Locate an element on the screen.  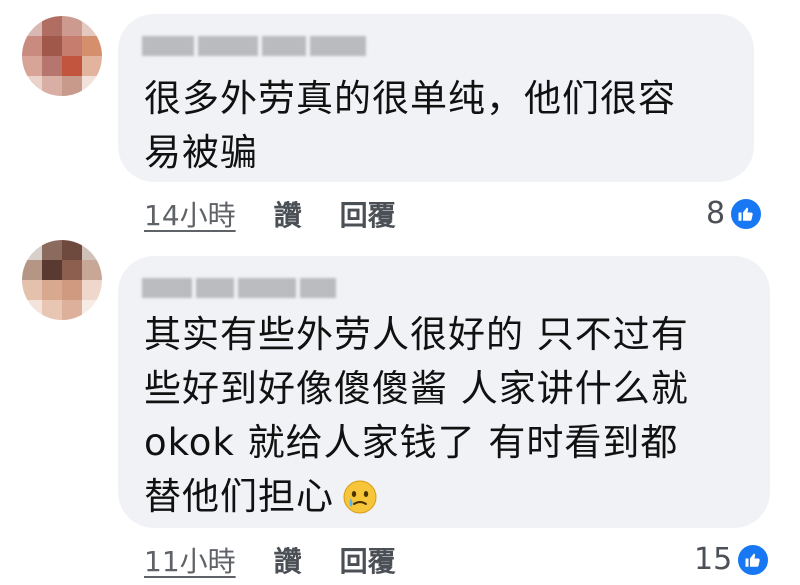
comment-meta: 14小時 讚 回覆 is located at coordinates (270, 214).